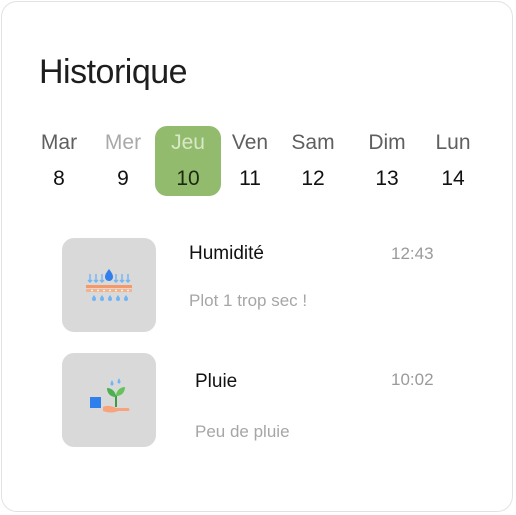  I want to click on day-name: Lun, so click(453, 142).